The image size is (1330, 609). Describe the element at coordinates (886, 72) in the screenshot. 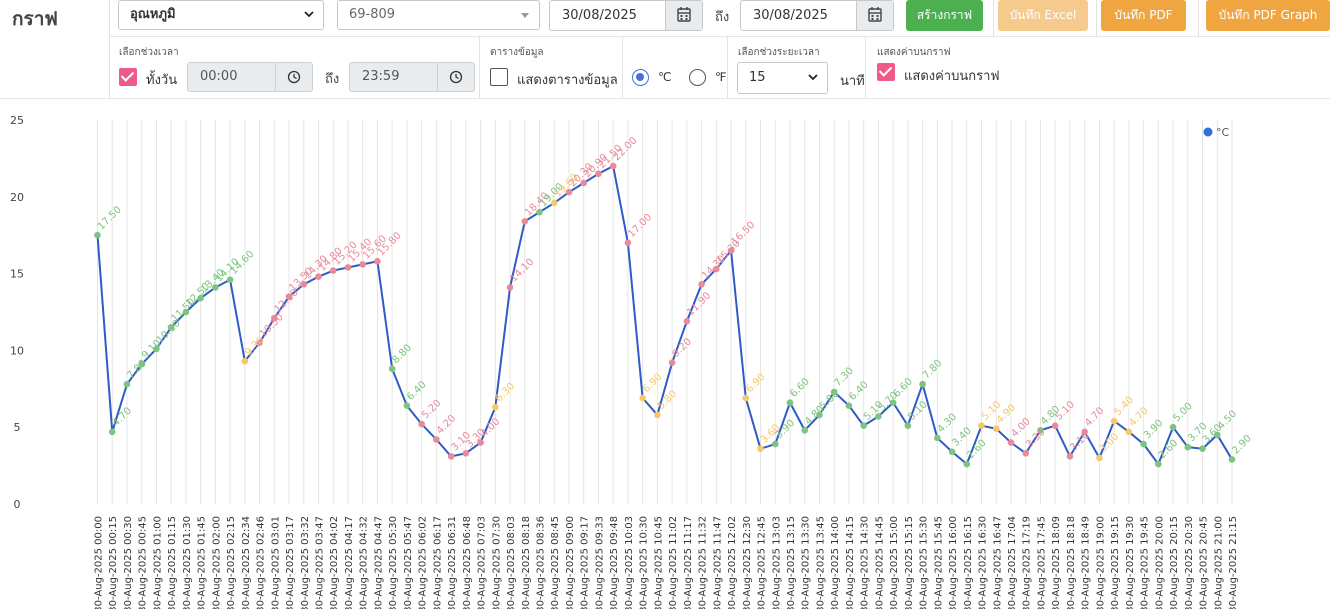

I see `show-values-checkbox` at that location.